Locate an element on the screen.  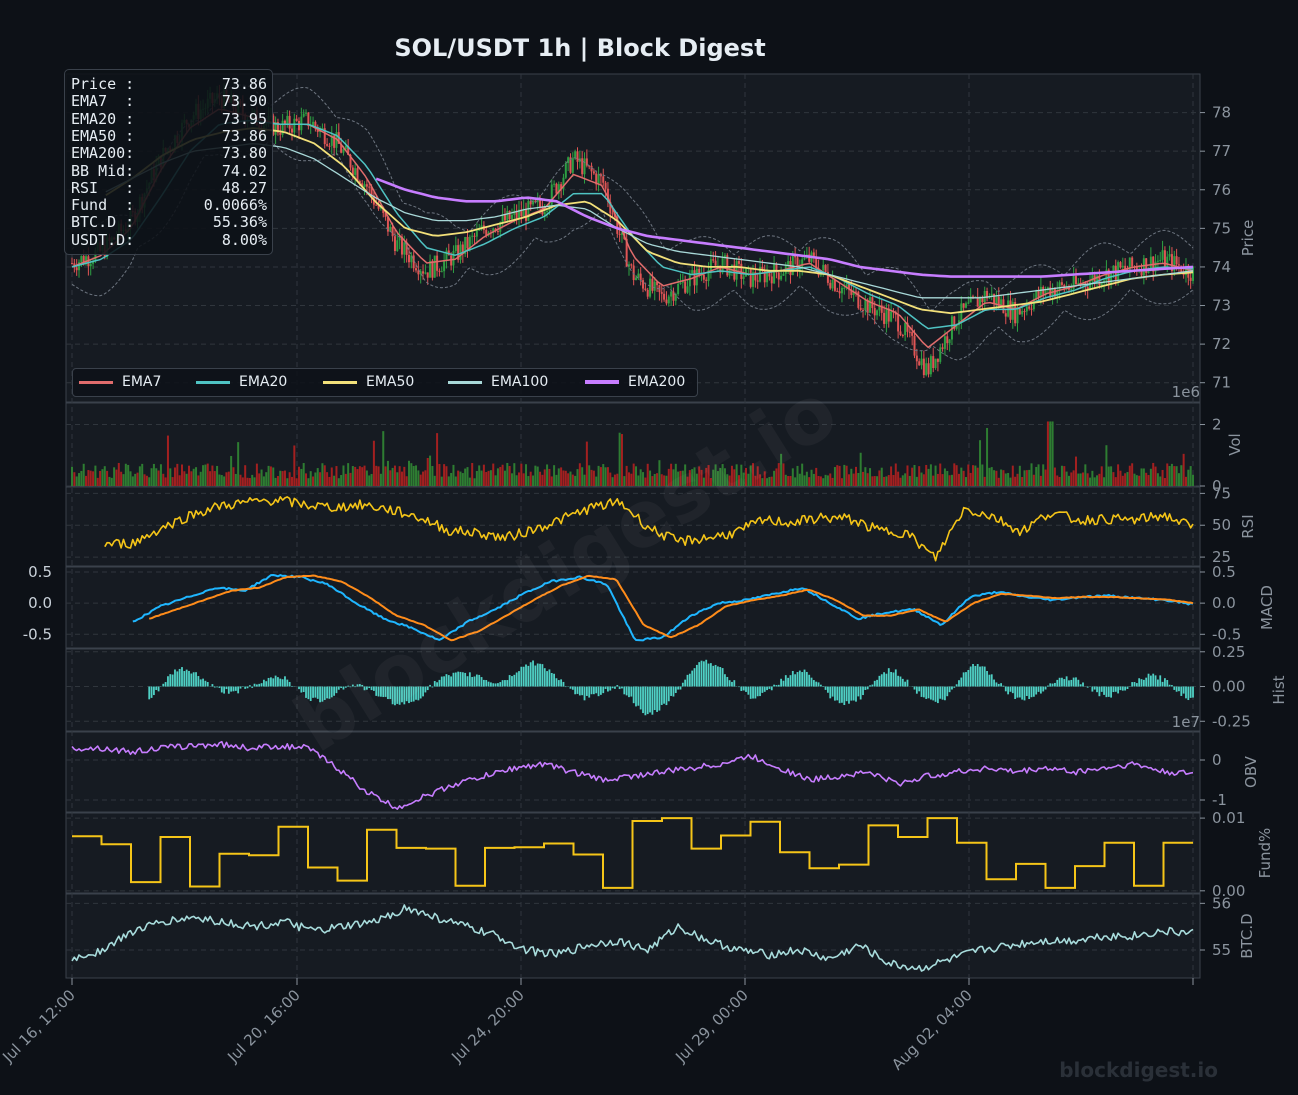
info-label: USDT.D: is located at coordinates (103, 239).